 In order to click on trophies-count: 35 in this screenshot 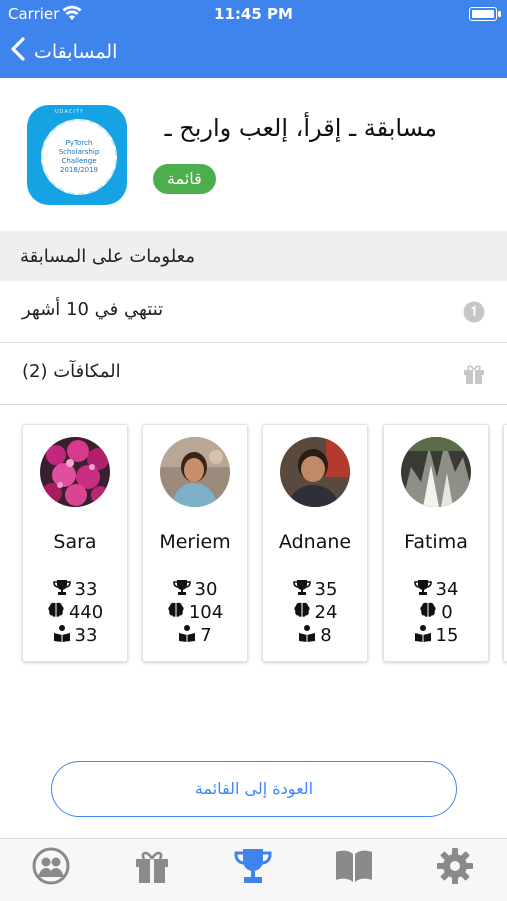, I will do `click(326, 589)`.